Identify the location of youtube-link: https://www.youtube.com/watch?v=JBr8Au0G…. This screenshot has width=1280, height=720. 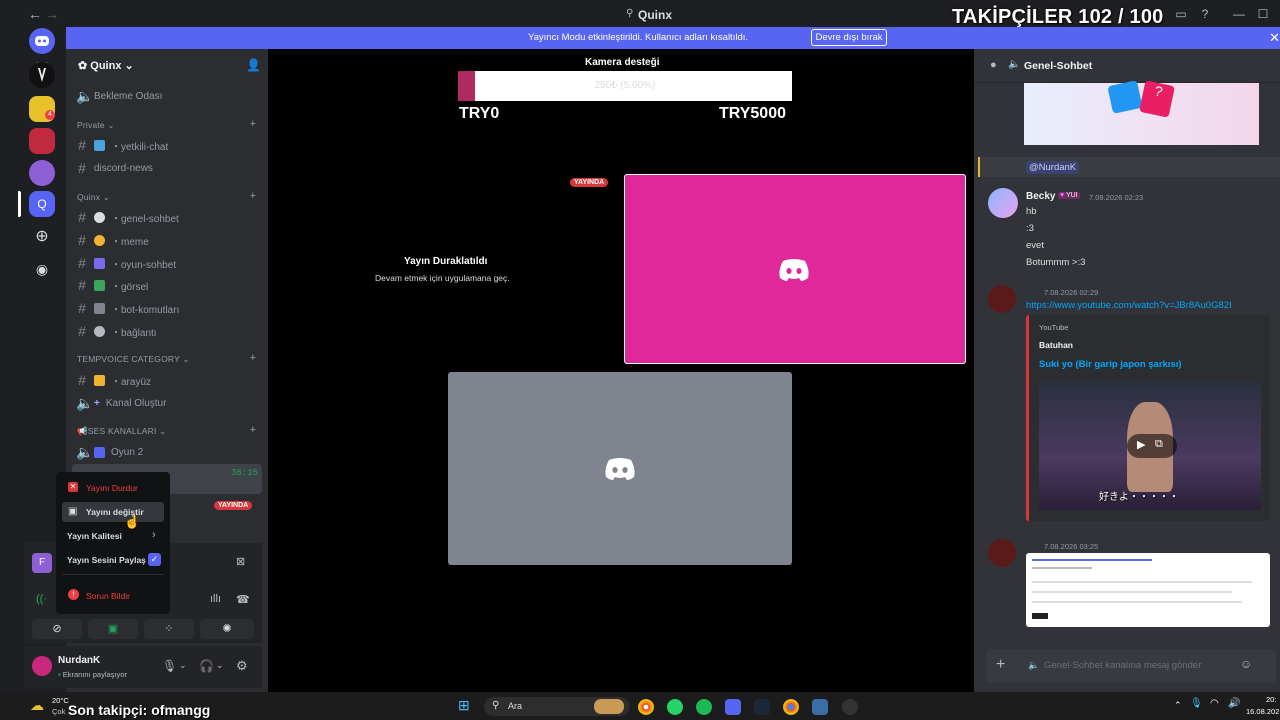
(1129, 305).